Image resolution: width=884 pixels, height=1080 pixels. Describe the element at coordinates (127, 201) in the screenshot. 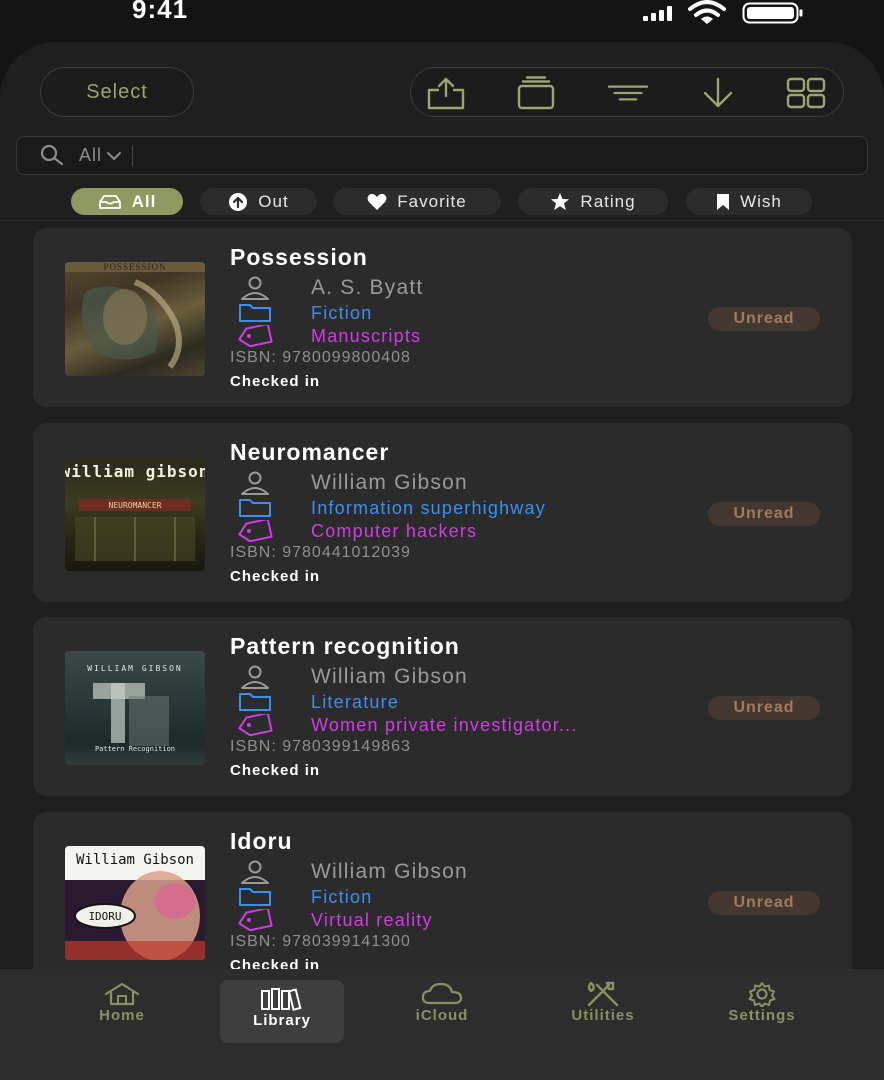

I see `filter-chip-all: All` at that location.